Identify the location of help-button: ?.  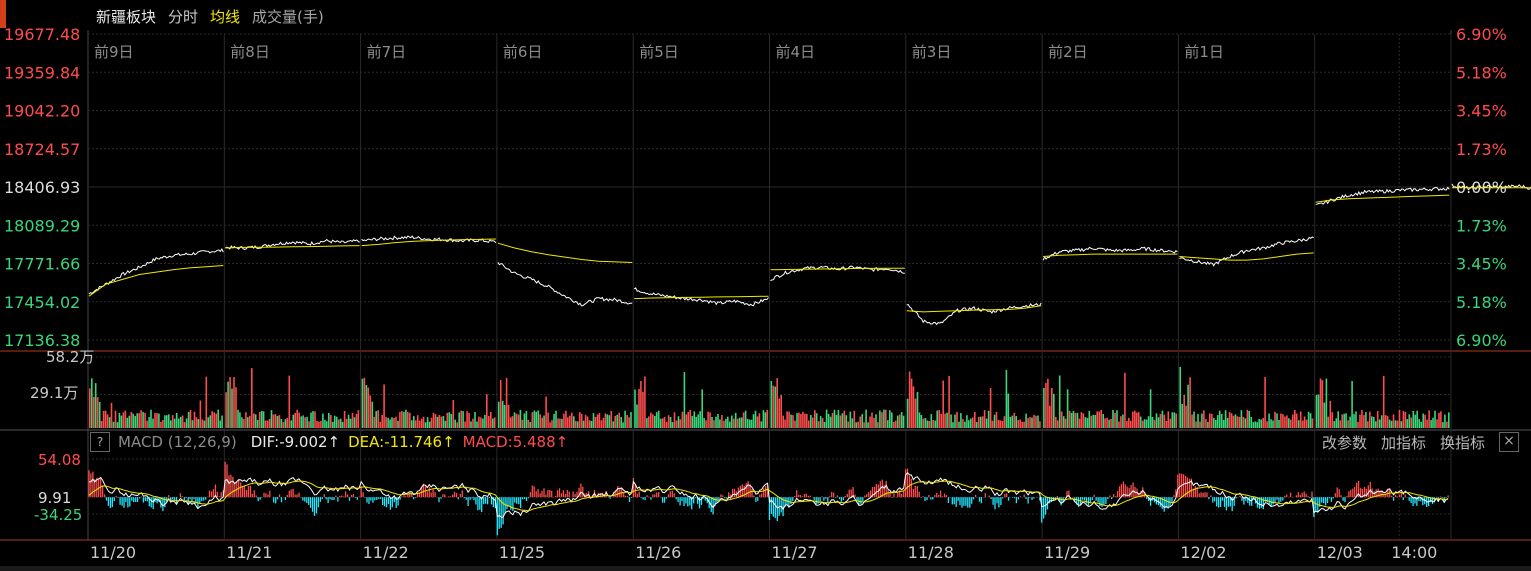
(100, 442).